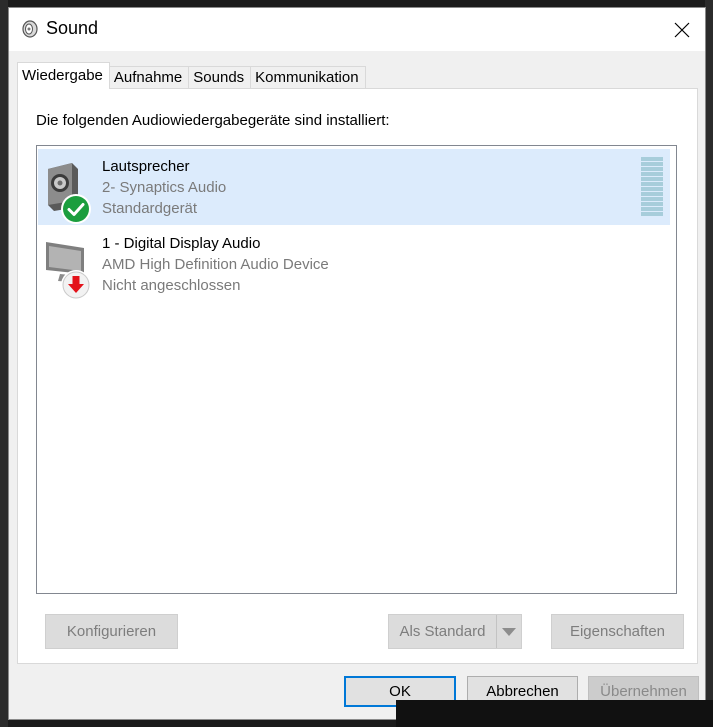 Image resolution: width=713 pixels, height=727 pixels. What do you see at coordinates (164, 187) in the screenshot?
I see `device-driver: 2- Synaptics Audio` at bounding box center [164, 187].